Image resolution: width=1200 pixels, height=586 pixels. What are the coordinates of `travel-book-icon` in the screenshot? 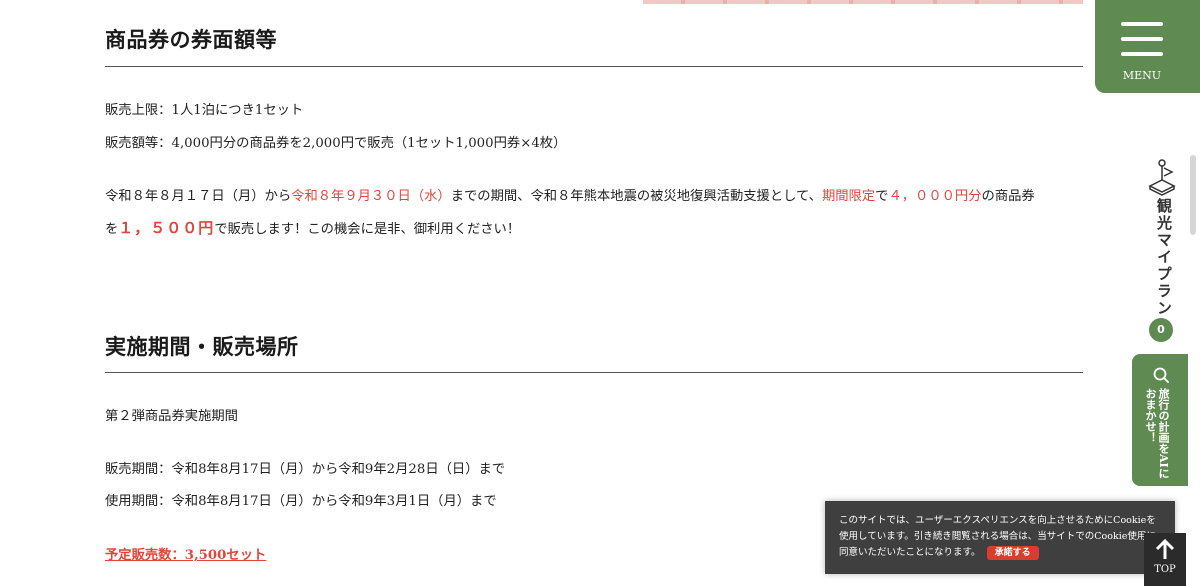 It's located at (1162, 177).